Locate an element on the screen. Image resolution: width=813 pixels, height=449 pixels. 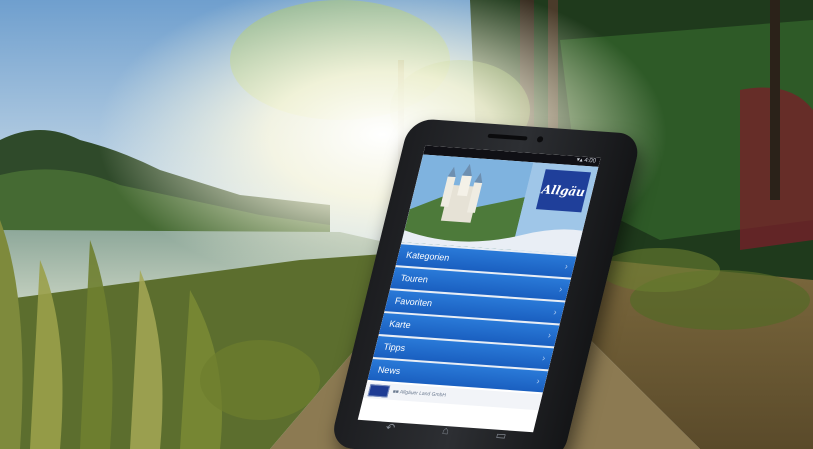
eu-flag-icon is located at coordinates (379, 391).